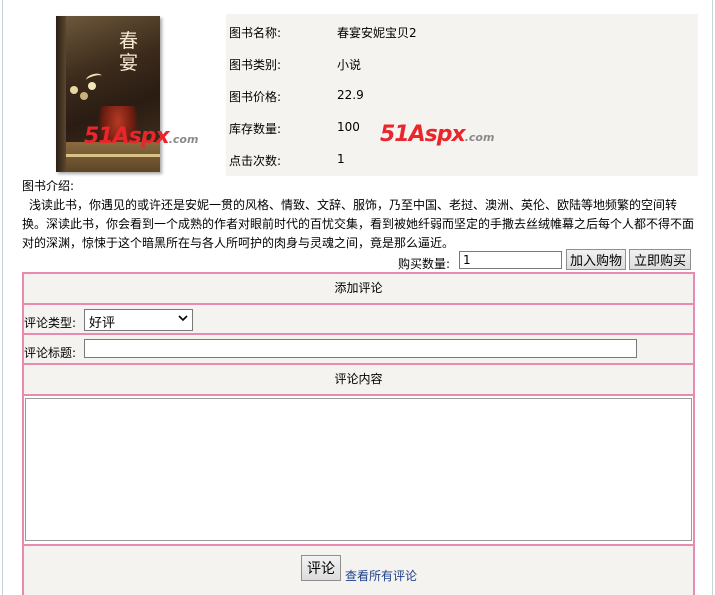 The height and width of the screenshot is (595, 715). Describe the element at coordinates (381, 575) in the screenshot. I see `view-all-comments-link: 查看所有评论` at that location.